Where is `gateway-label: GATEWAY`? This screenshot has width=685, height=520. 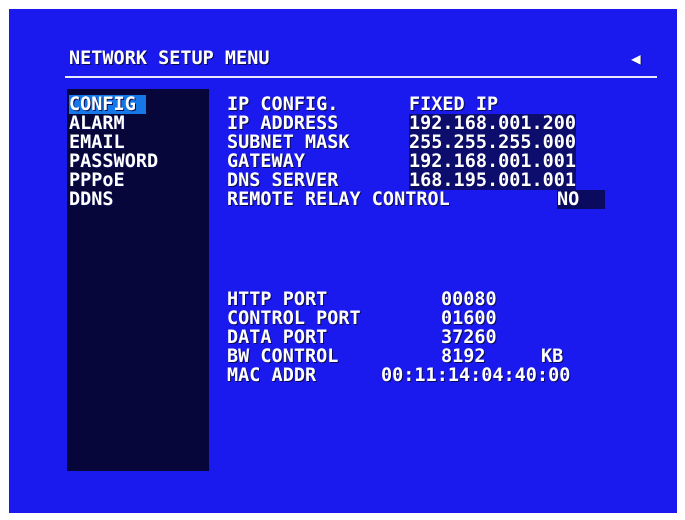 gateway-label: GATEWAY is located at coordinates (266, 161).